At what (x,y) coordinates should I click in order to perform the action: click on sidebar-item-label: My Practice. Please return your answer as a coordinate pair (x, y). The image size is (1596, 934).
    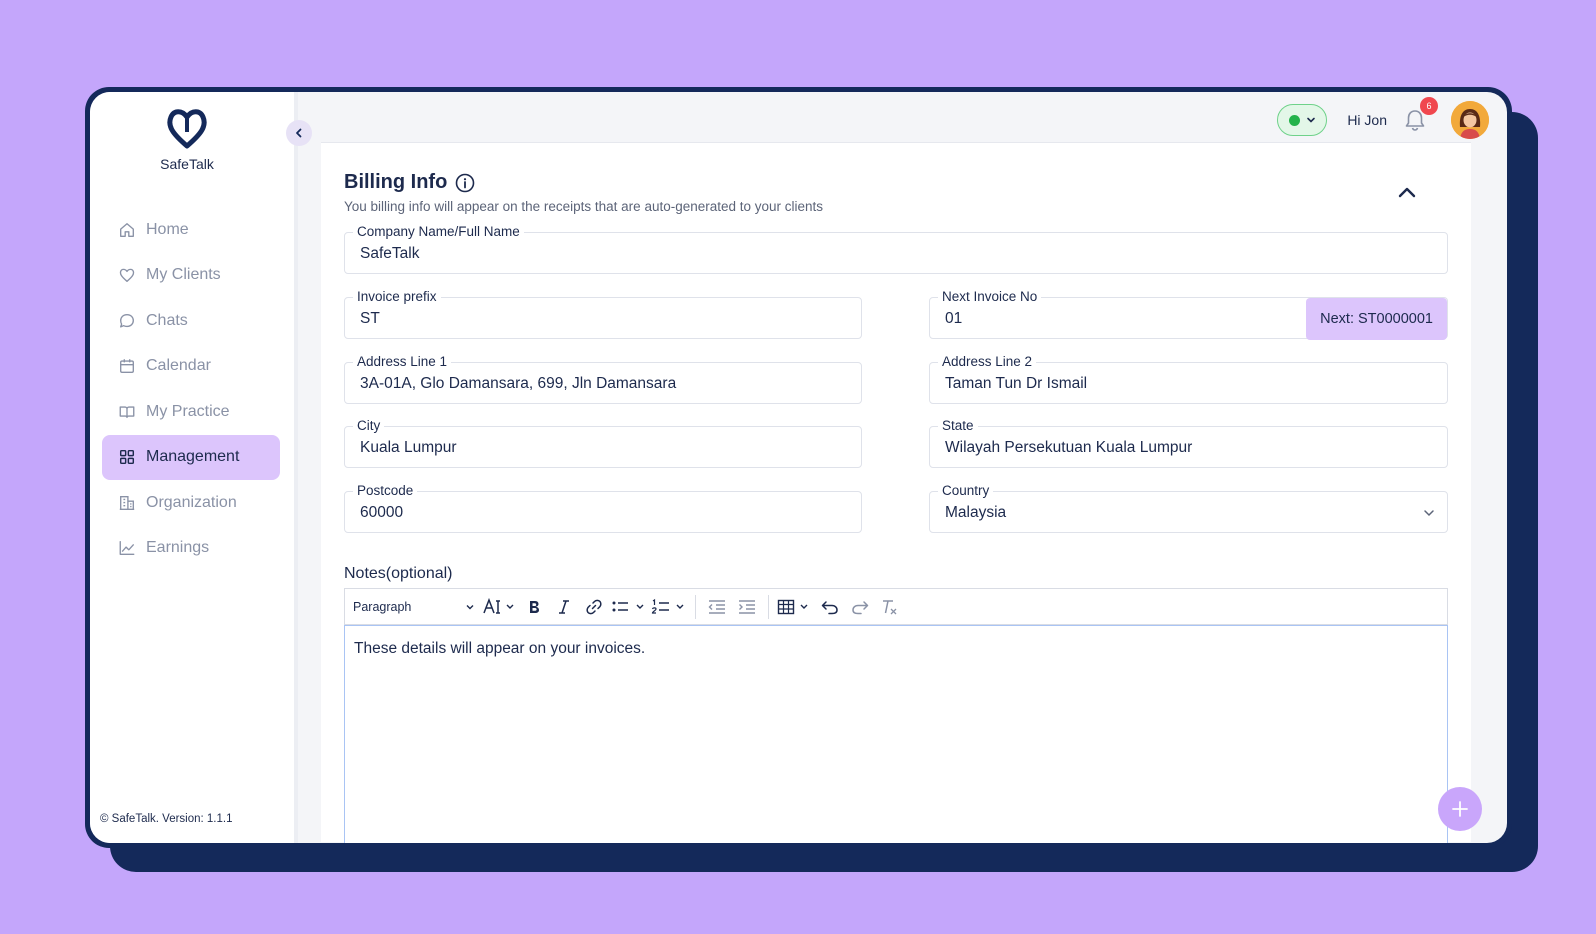
    Looking at the image, I should click on (188, 411).